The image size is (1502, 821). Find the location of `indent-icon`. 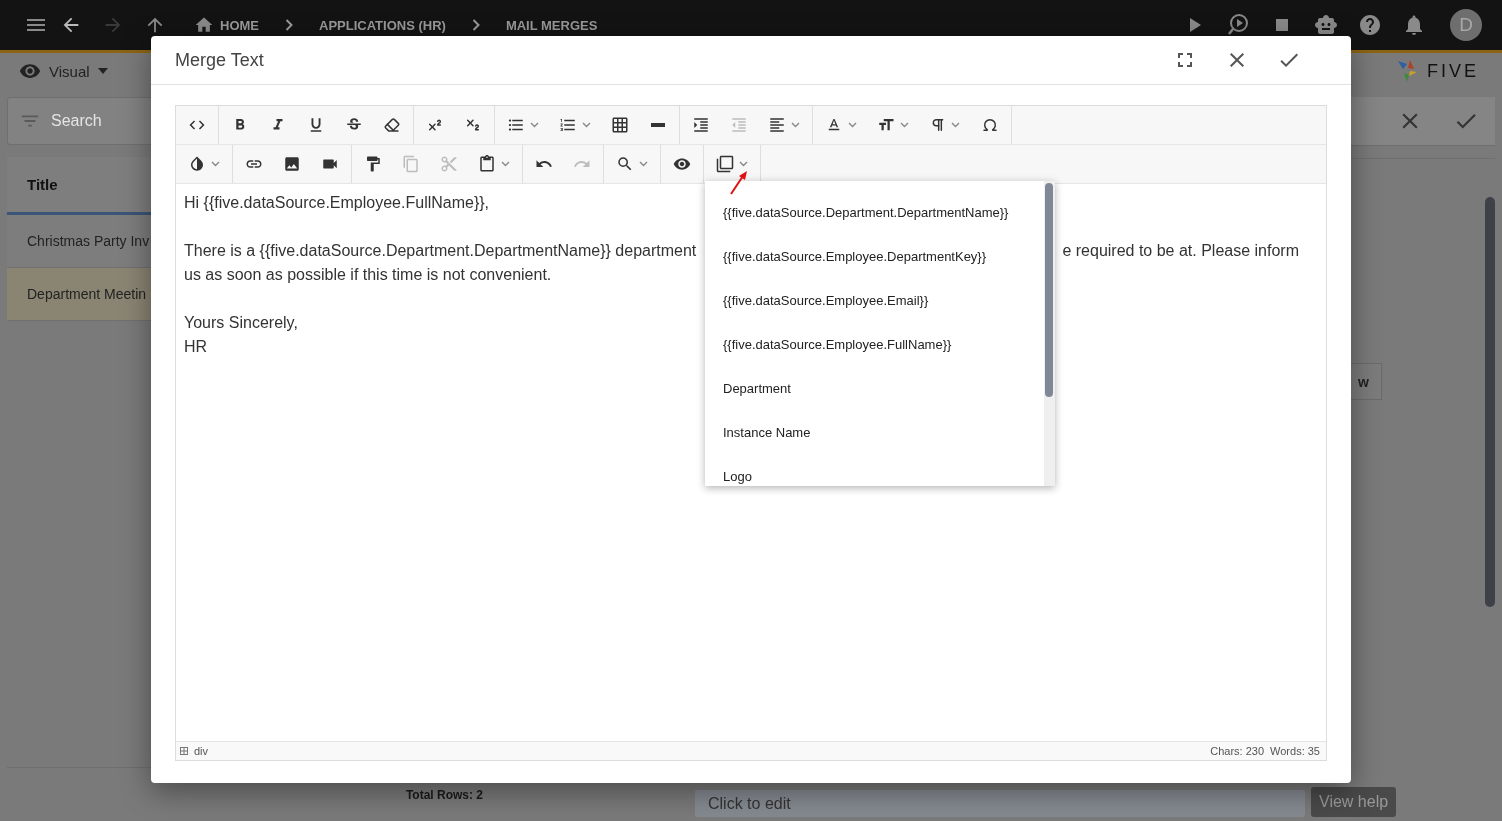

indent-icon is located at coordinates (701, 125).